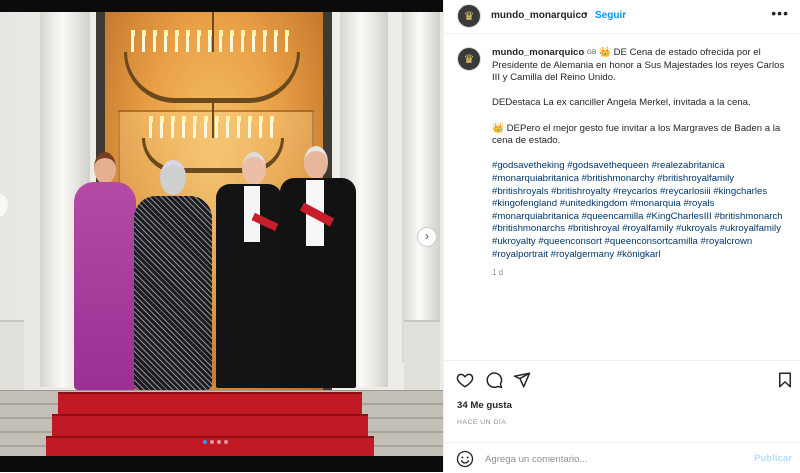 The width and height of the screenshot is (800, 473). What do you see at coordinates (494, 380) in the screenshot?
I see `comment-bubble-icon` at bounding box center [494, 380].